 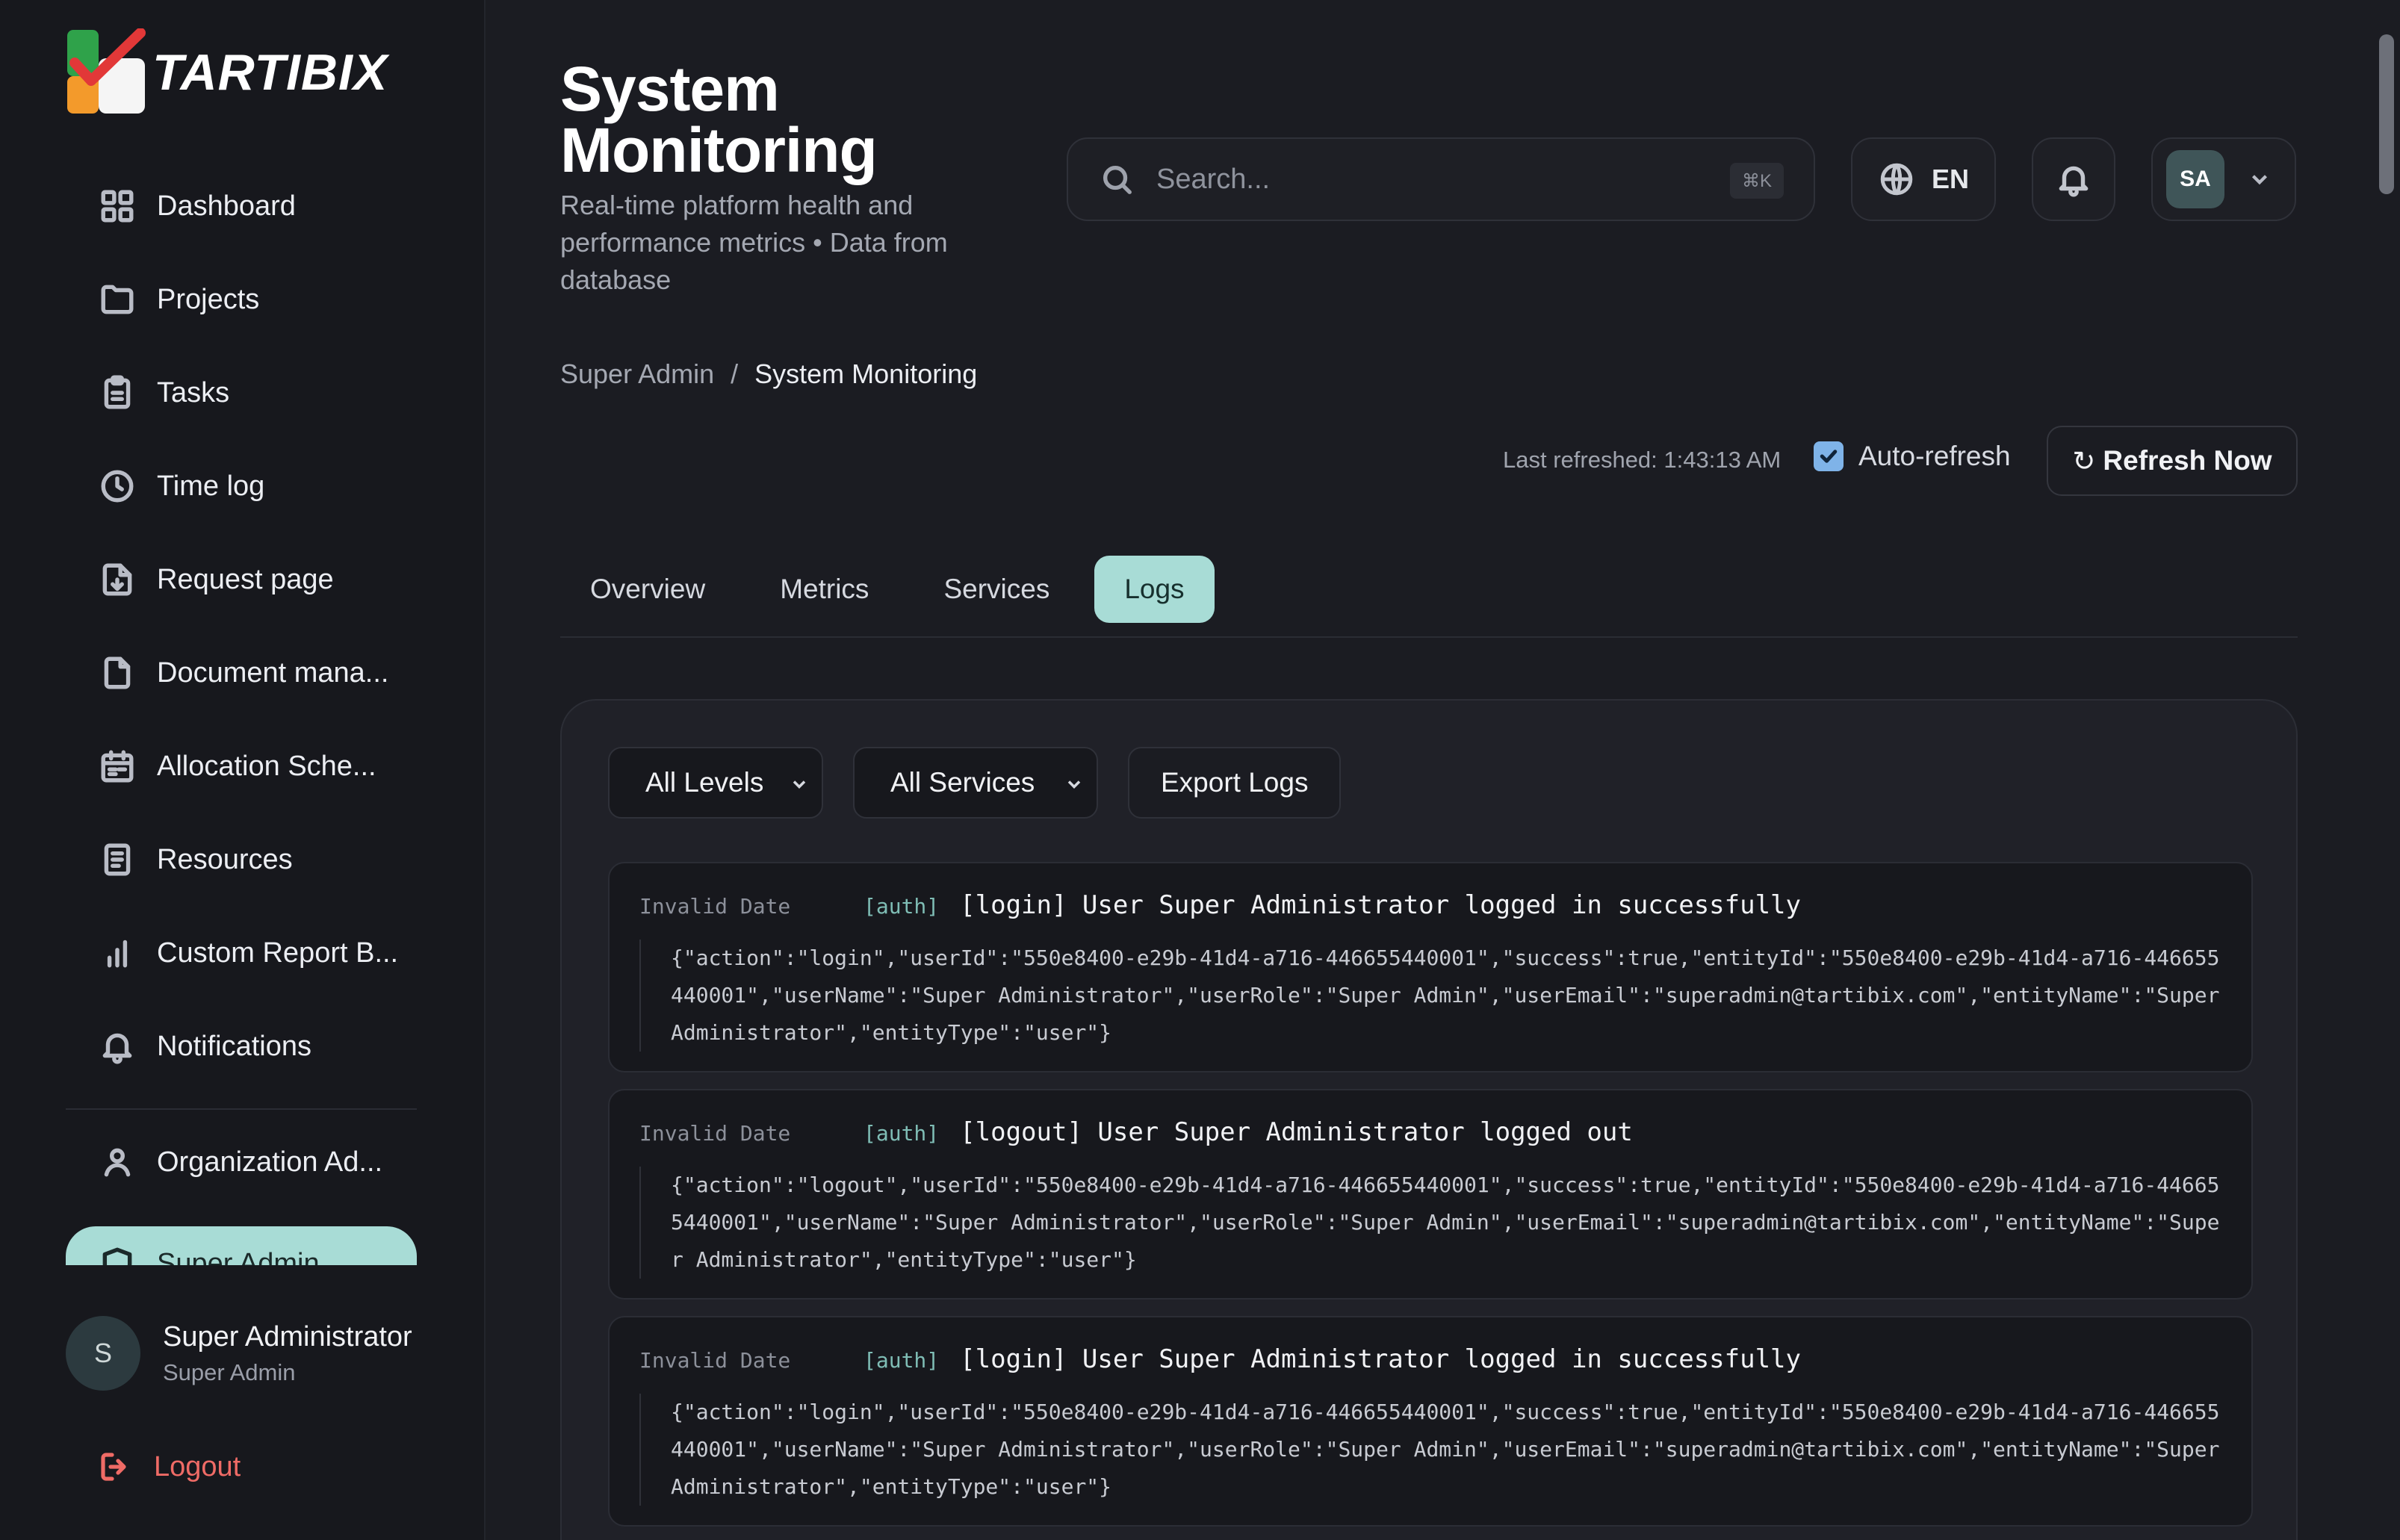 What do you see at coordinates (118, 393) in the screenshot?
I see `clipboard-icon` at bounding box center [118, 393].